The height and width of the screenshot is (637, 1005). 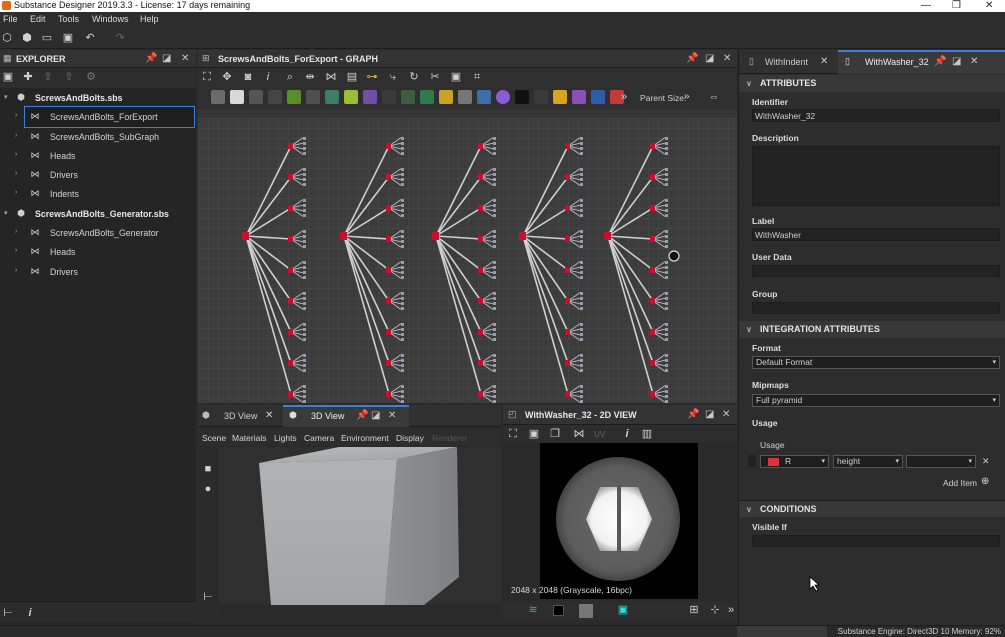 What do you see at coordinates (876, 271) in the screenshot?
I see `userdata-input` at bounding box center [876, 271].